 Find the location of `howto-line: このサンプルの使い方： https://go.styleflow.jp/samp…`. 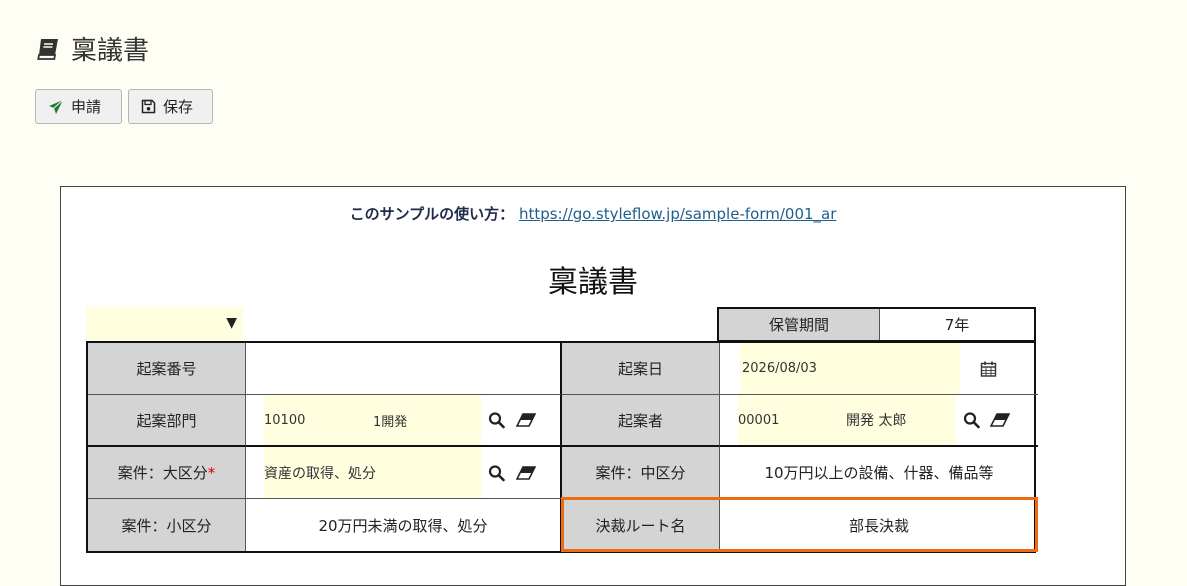

howto-line: このサンプルの使い方： https://go.styleflow.jp/samp… is located at coordinates (593, 213).